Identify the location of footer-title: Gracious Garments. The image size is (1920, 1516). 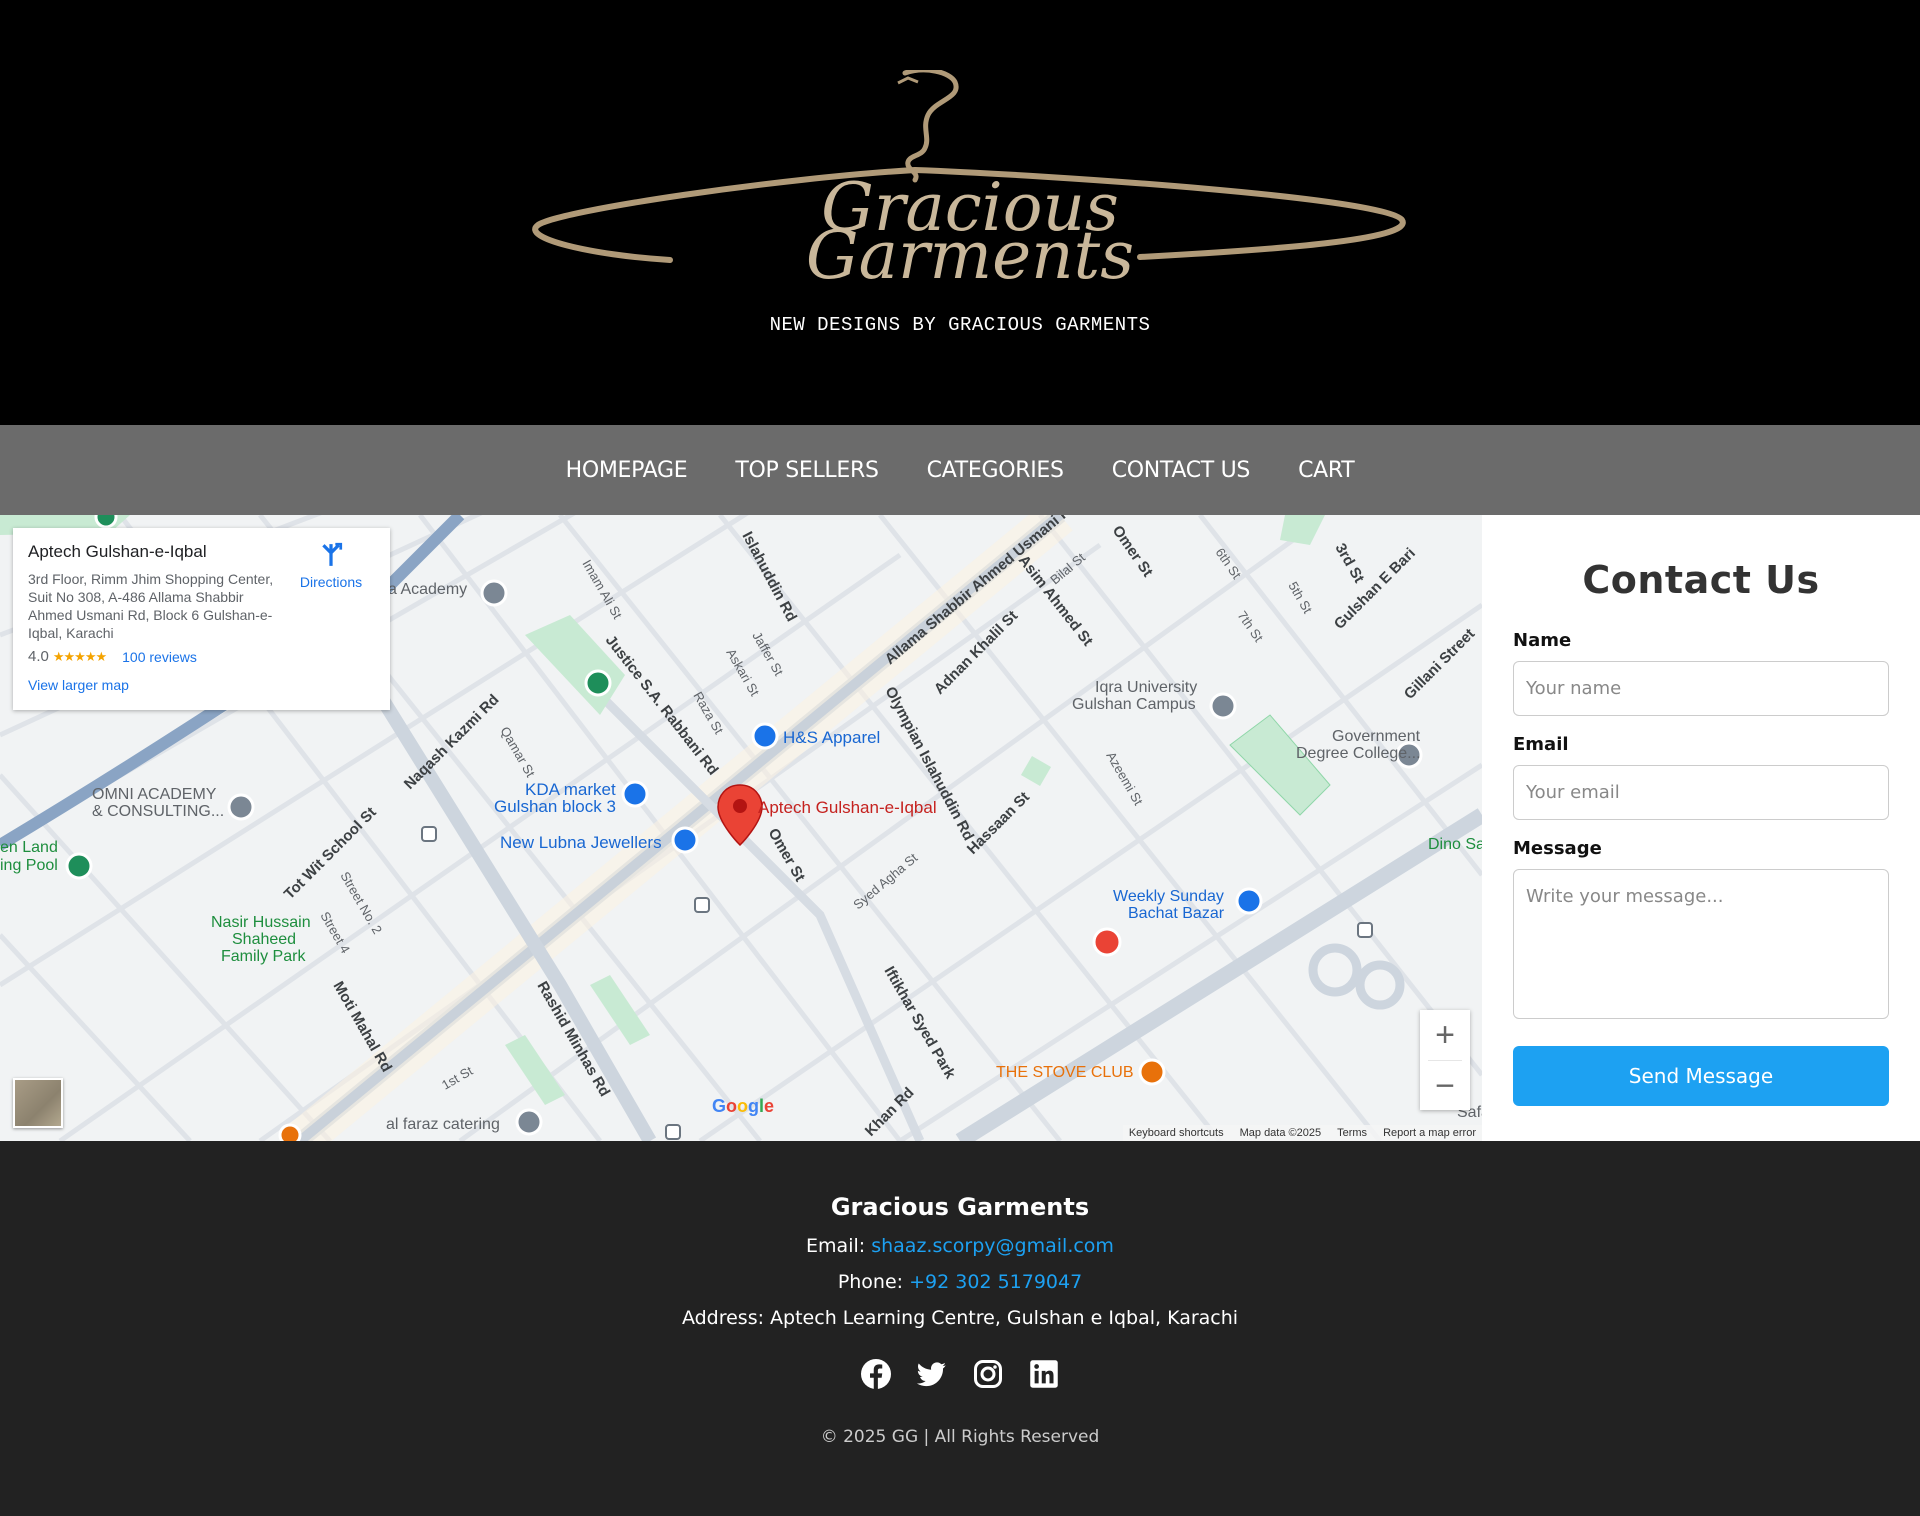
(960, 1207).